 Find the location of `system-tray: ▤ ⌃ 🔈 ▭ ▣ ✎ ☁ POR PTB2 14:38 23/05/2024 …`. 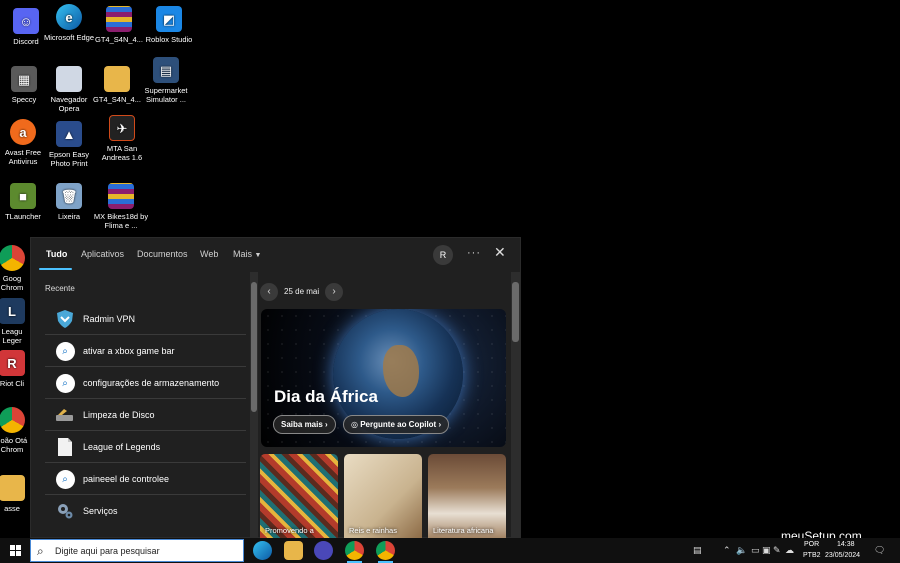

system-tray: ▤ ⌃ 🔈 ▭ ▣ ✎ ☁ POR PTB2 14:38 23/05/2024 … is located at coordinates (795, 550).